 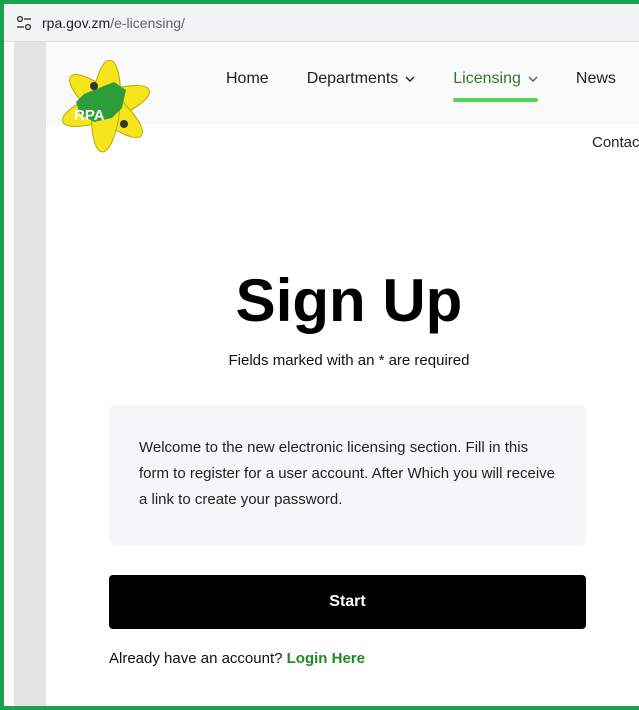 I want to click on address-bar: rpa.gov.zm/e-licensing/, so click(x=321, y=23).